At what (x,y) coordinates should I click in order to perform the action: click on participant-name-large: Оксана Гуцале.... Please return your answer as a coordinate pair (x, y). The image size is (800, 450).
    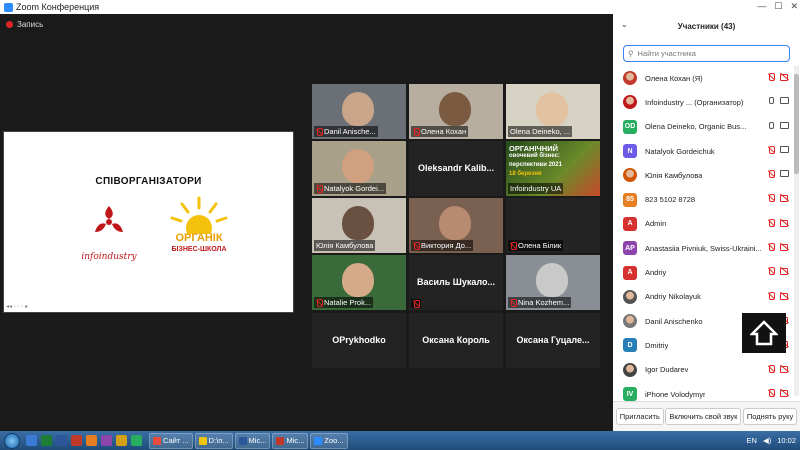
    Looking at the image, I should click on (553, 340).